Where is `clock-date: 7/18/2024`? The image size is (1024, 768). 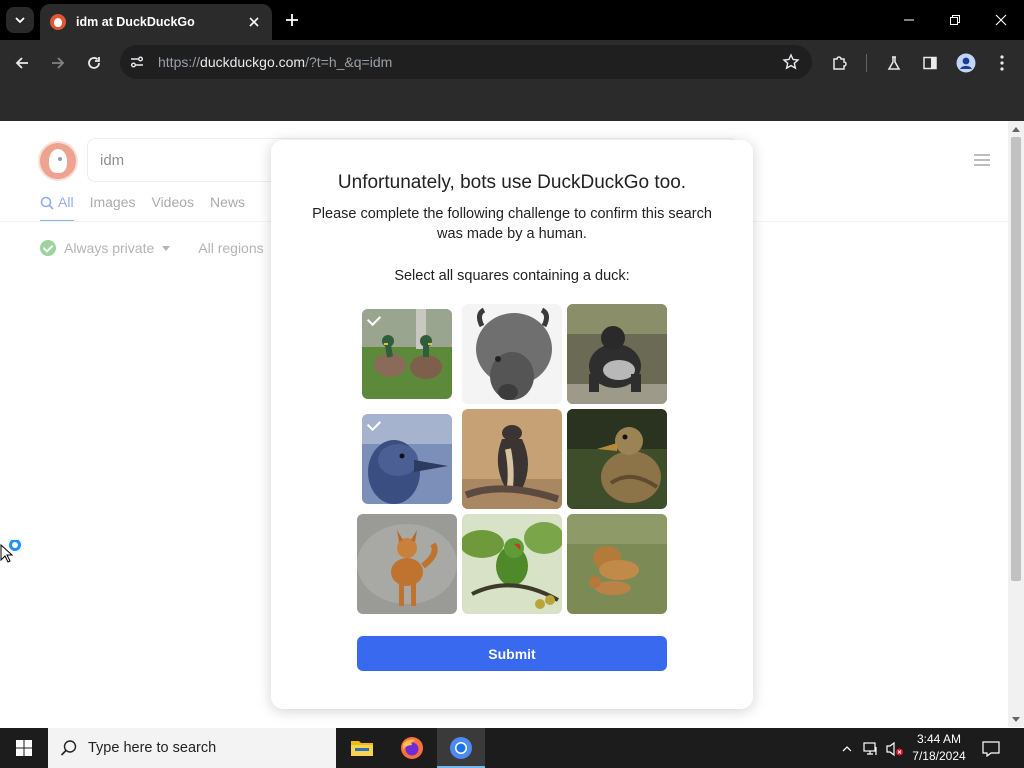 clock-date: 7/18/2024 is located at coordinates (939, 756).